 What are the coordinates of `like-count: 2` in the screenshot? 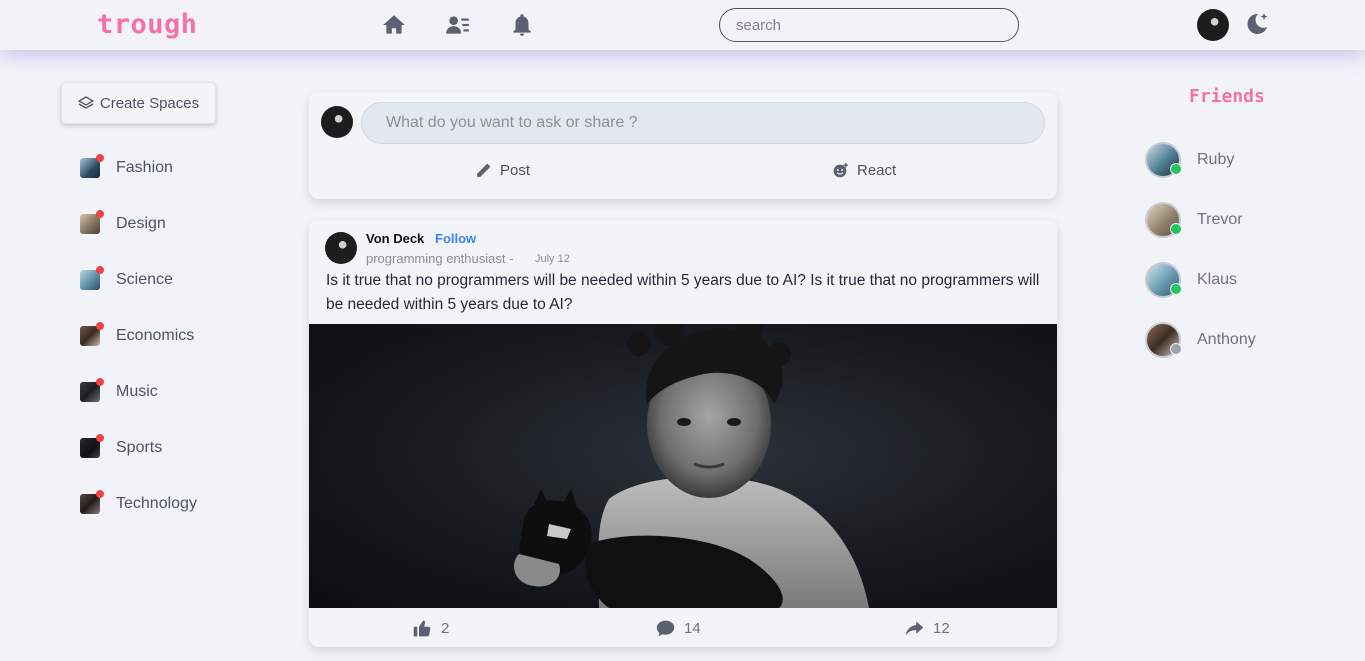 It's located at (445, 628).